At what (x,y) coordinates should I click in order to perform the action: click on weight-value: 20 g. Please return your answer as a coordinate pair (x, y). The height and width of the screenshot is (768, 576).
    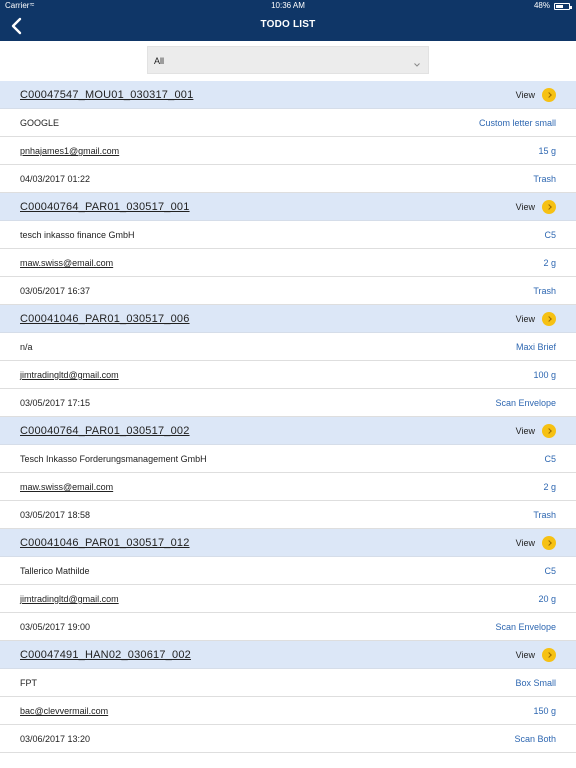
    Looking at the image, I should click on (547, 599).